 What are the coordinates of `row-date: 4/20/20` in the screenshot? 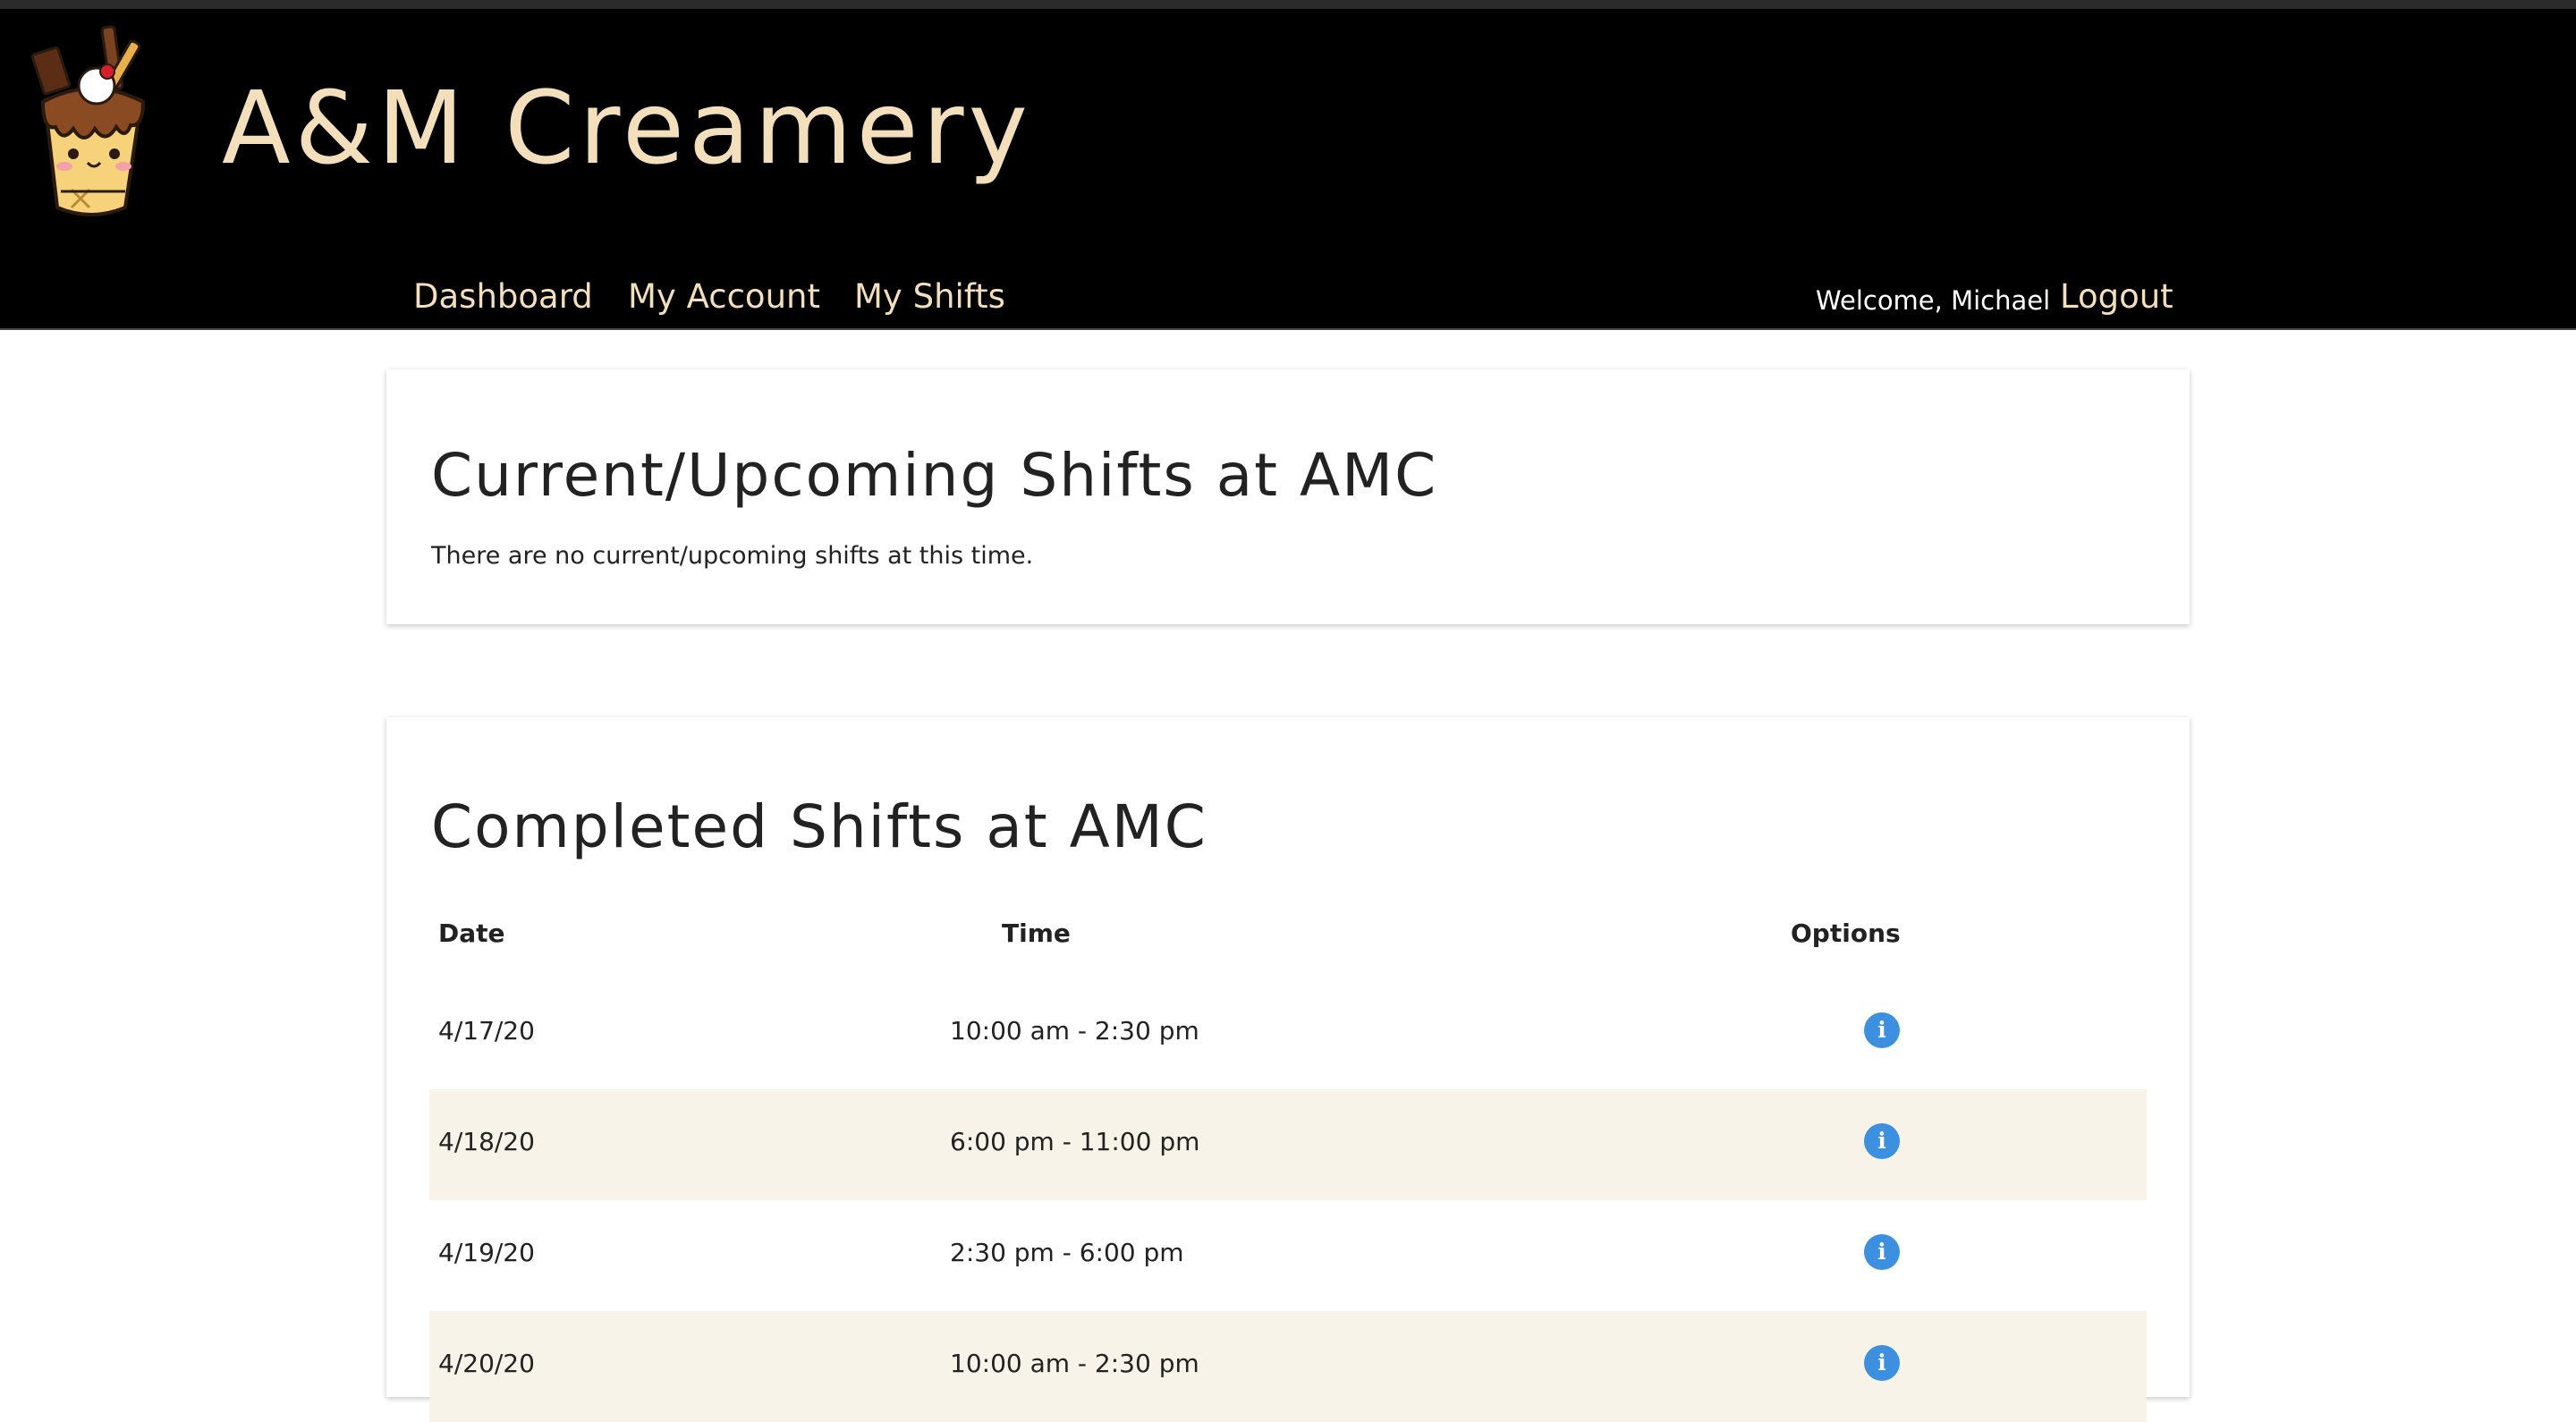 It's located at (486, 1363).